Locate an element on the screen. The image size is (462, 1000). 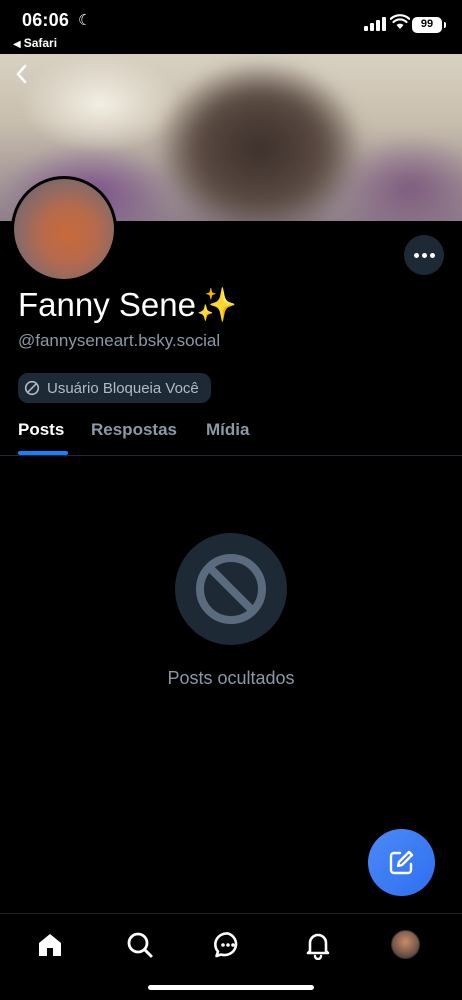
home-icon is located at coordinates (50, 945).